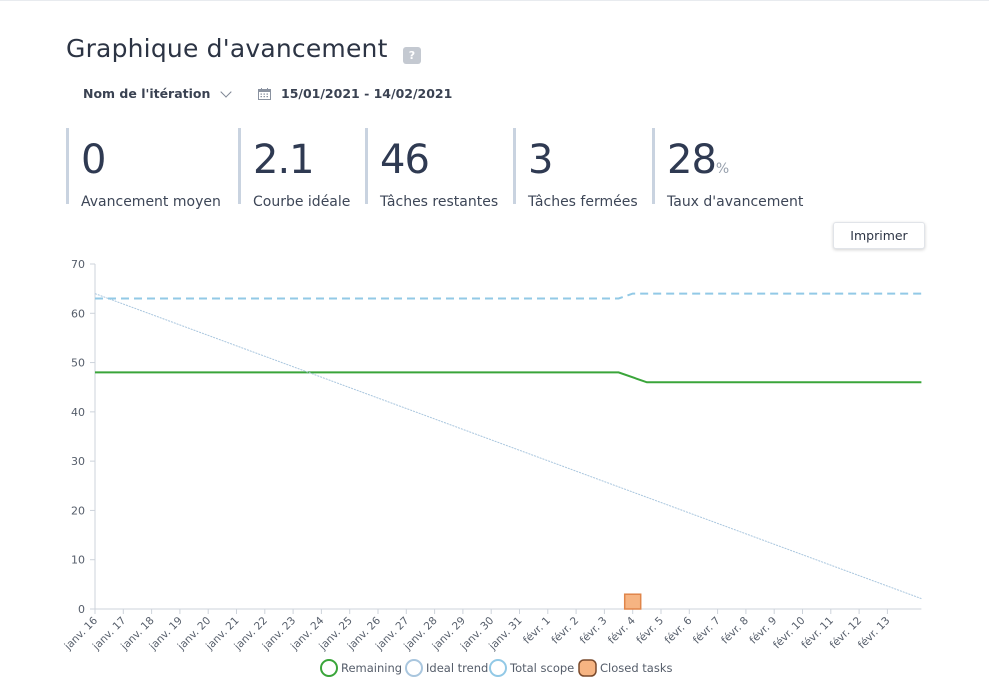  I want to click on stat-closed-tasks: 3 Tâches fermées, so click(582, 169).